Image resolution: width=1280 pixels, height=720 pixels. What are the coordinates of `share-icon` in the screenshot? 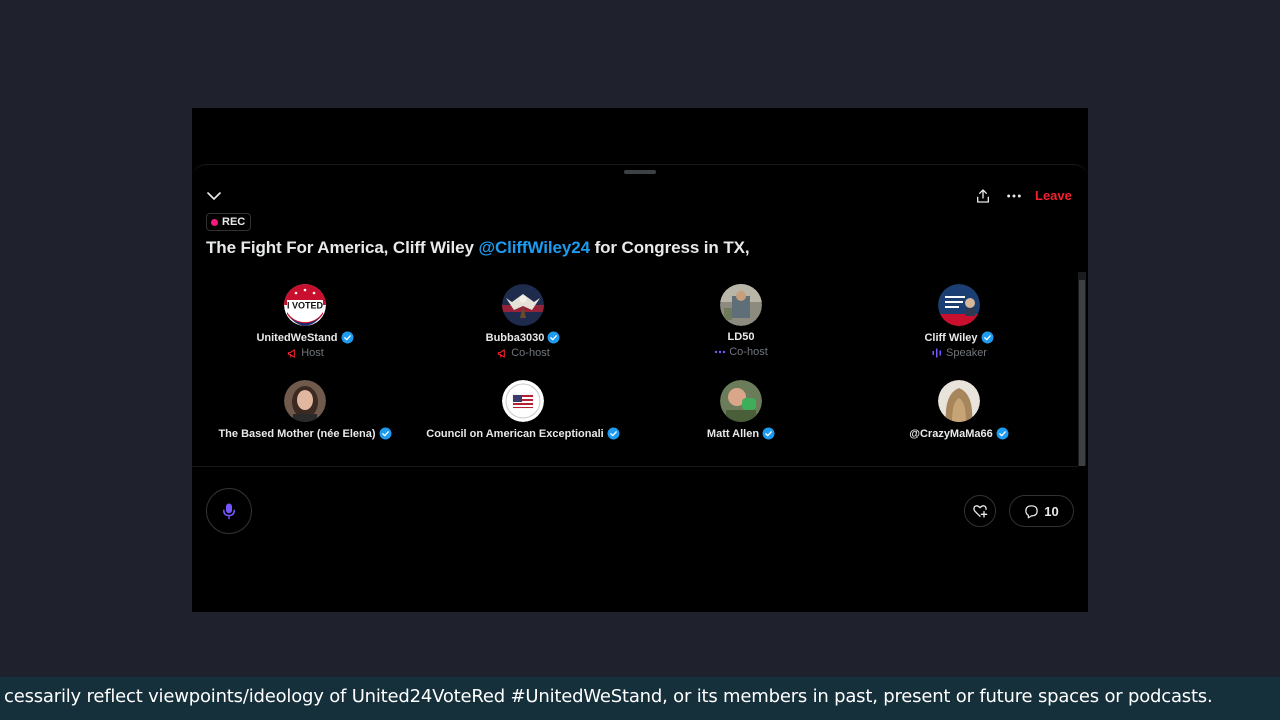 It's located at (983, 196).